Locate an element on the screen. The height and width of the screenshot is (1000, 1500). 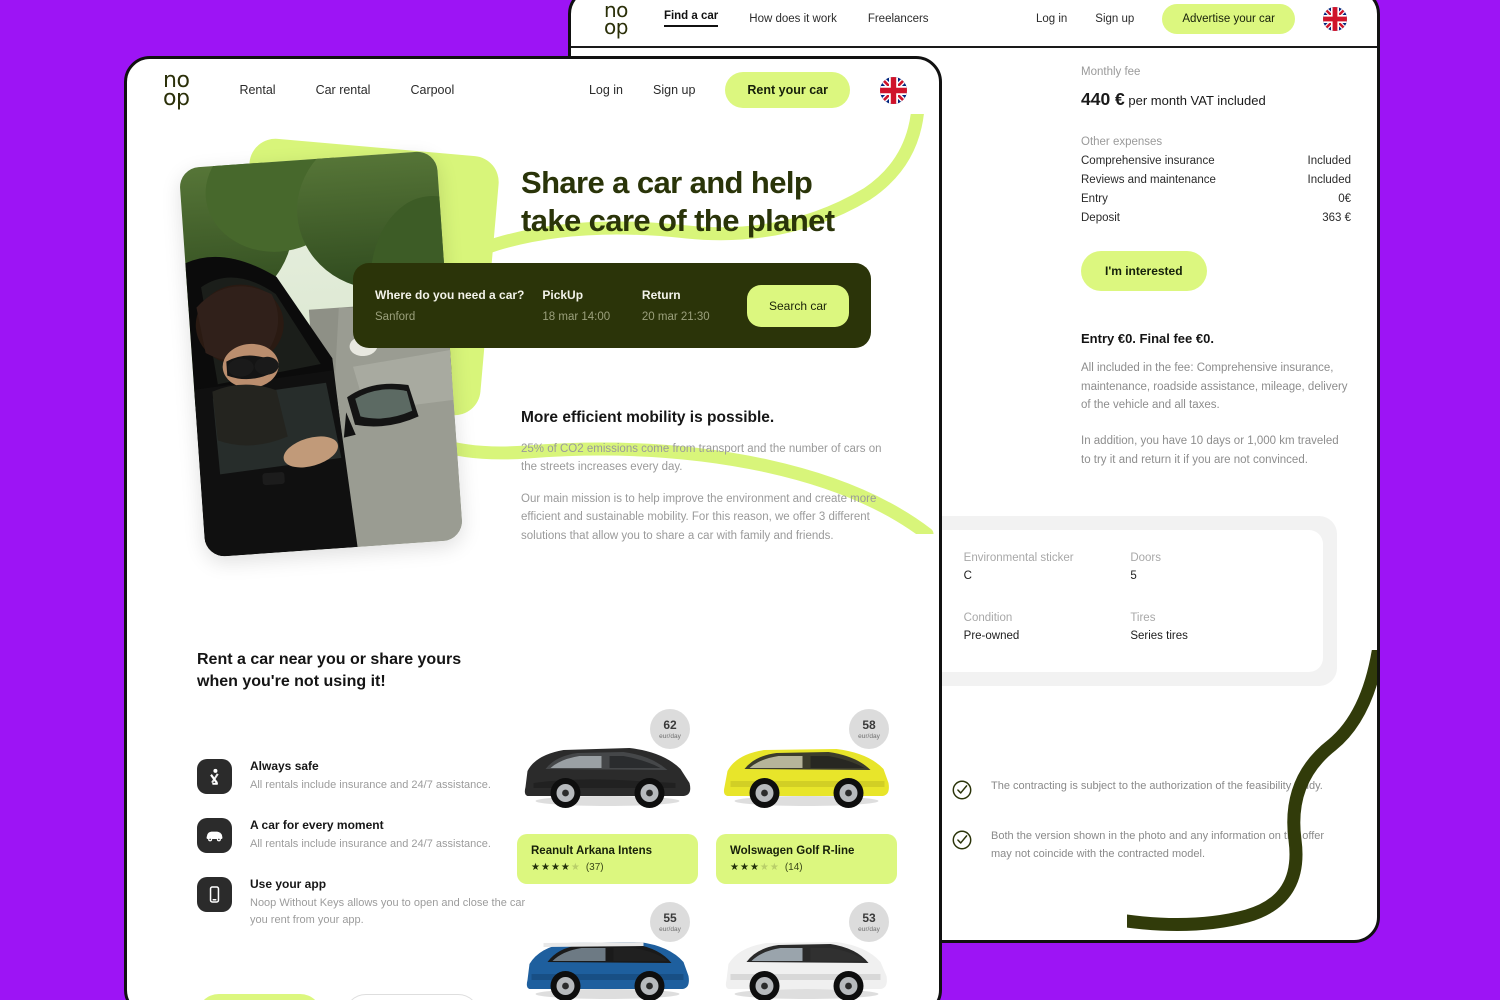
price-badge: 58 eur/day is located at coordinates (869, 729).